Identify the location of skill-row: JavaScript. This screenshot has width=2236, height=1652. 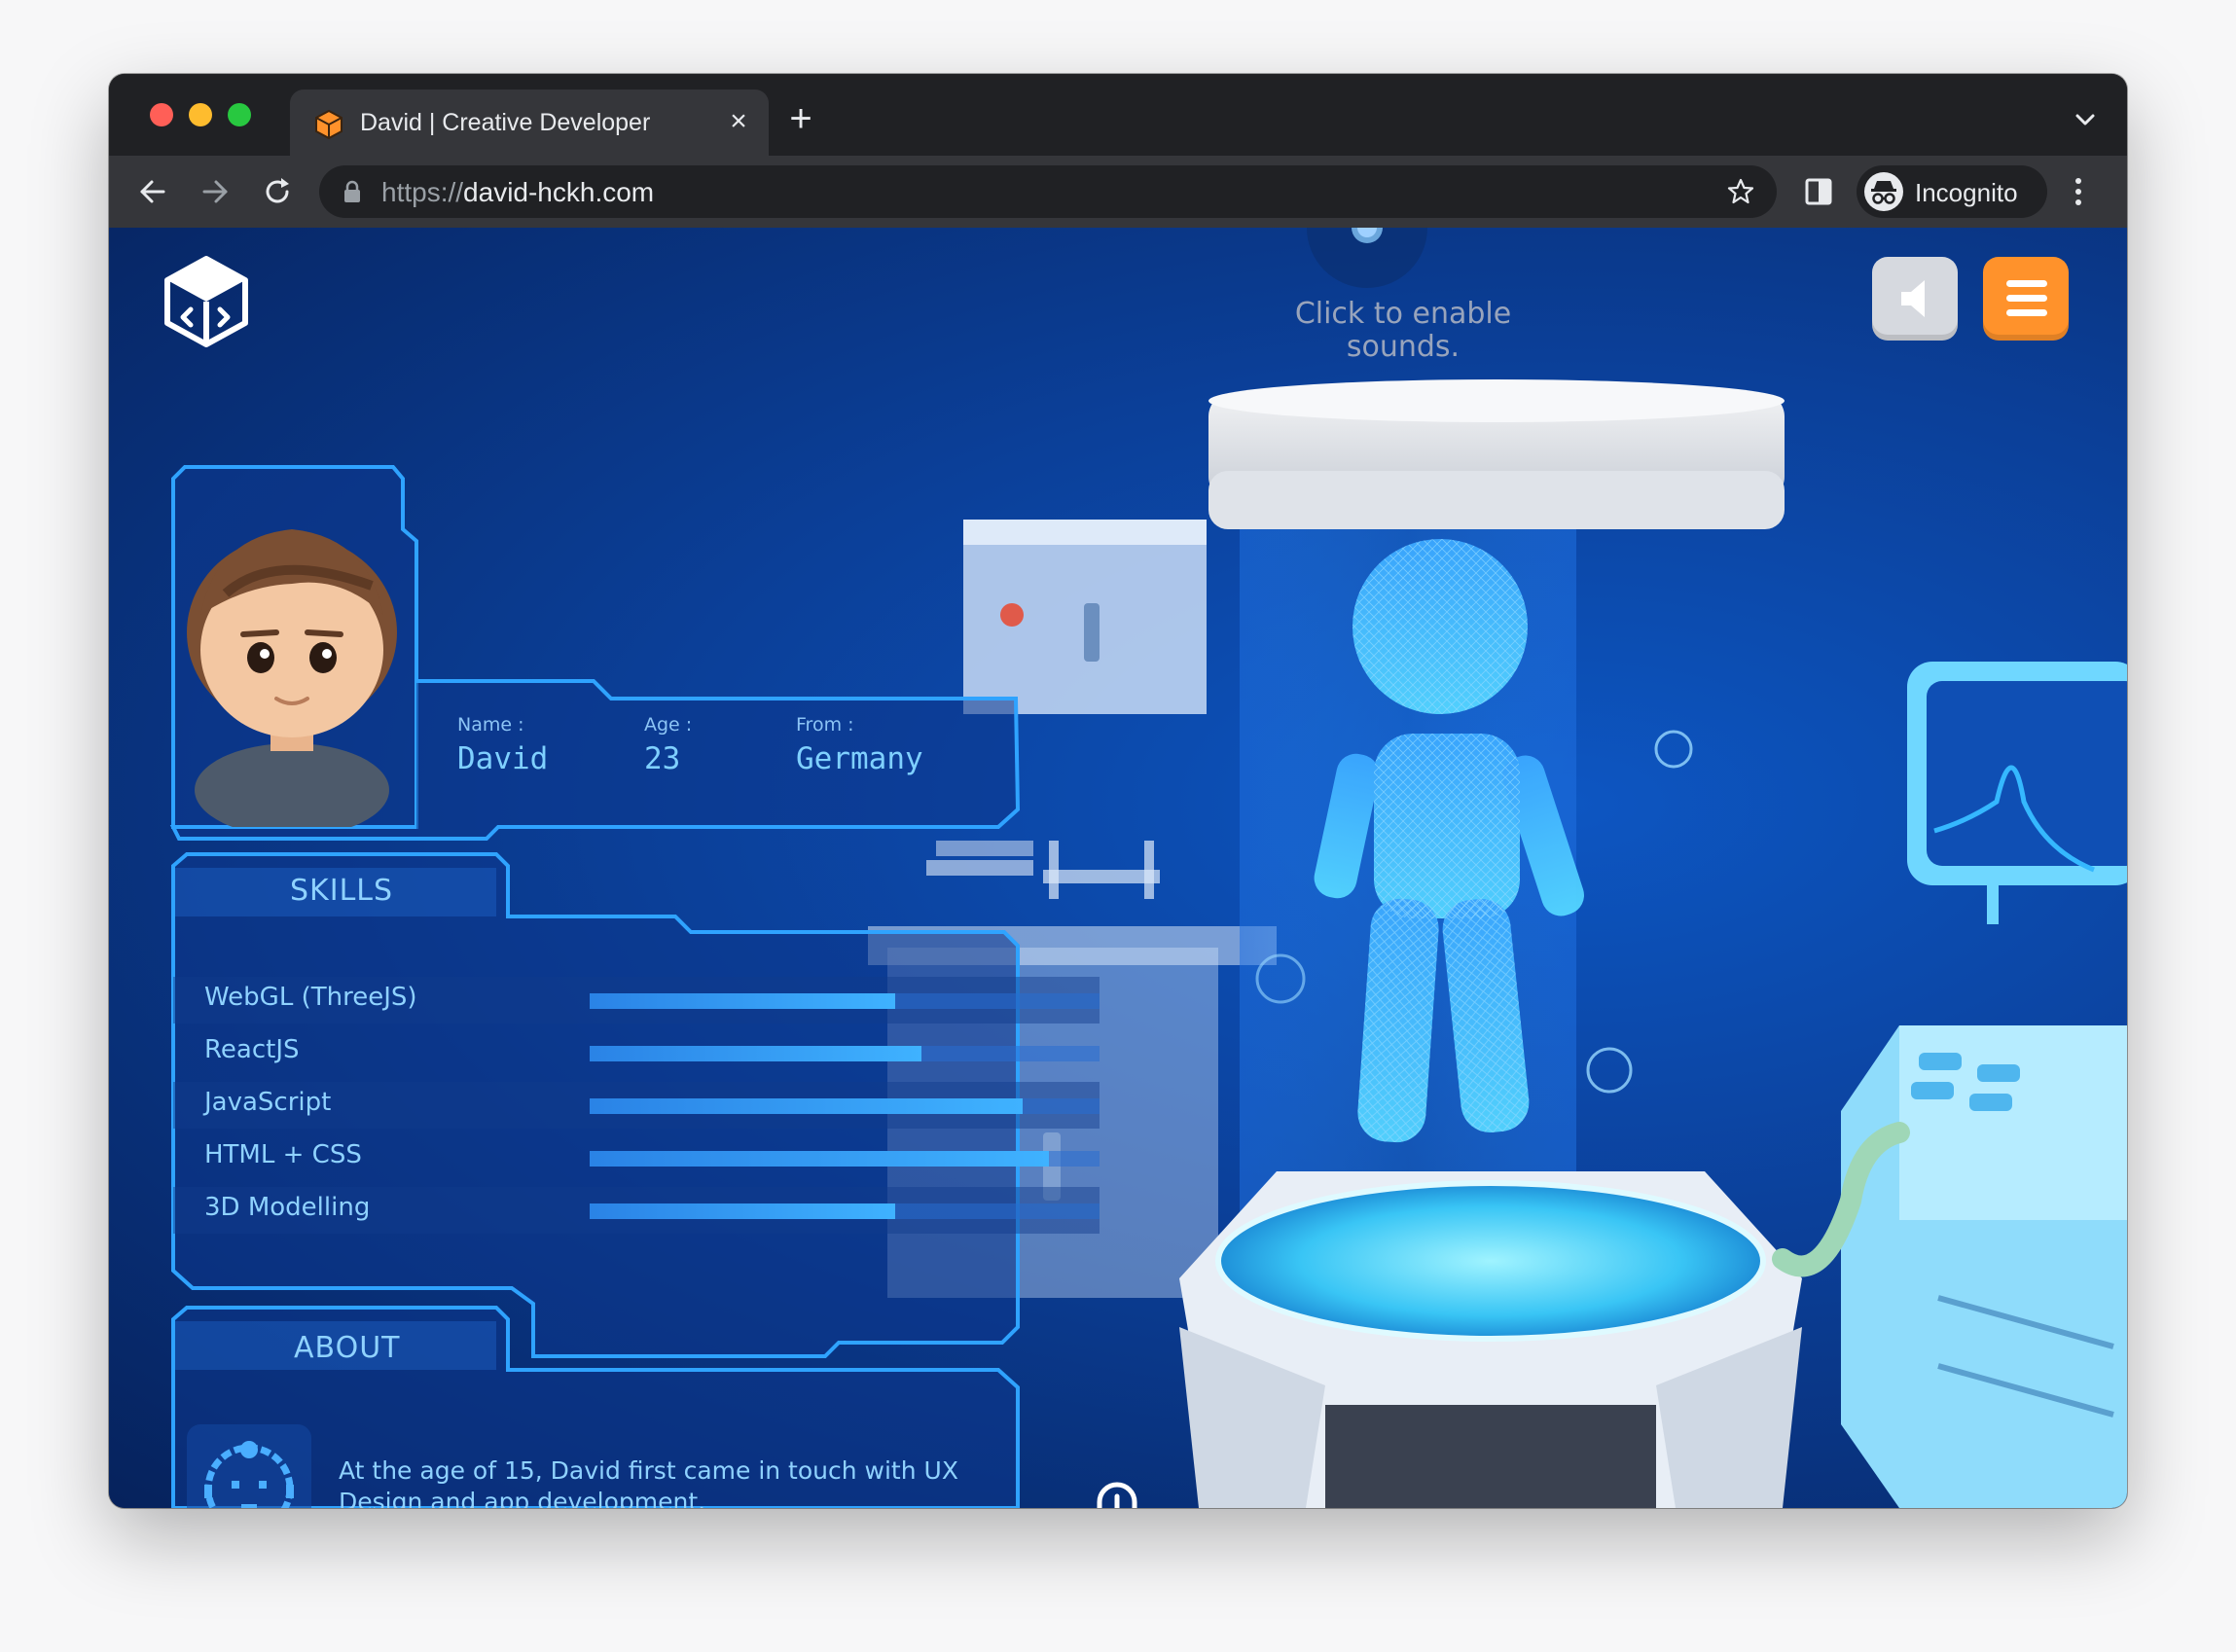
(636, 1105).